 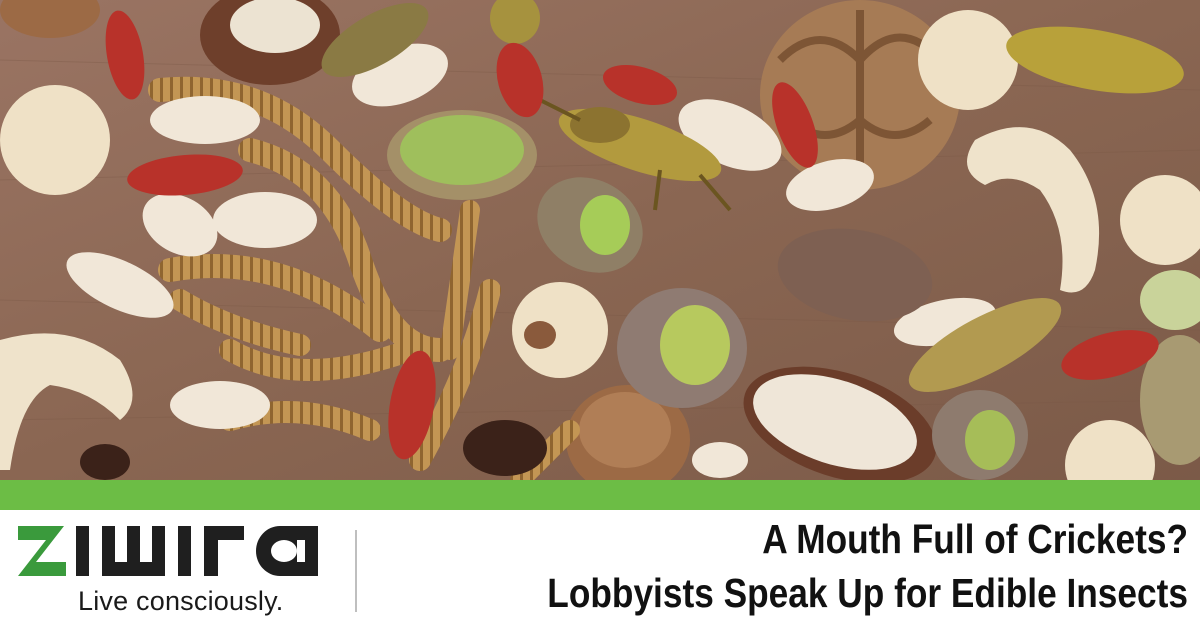 What do you see at coordinates (867, 593) in the screenshot?
I see `headline-line-2: Lobbyists Speak Up for Edible Insects` at bounding box center [867, 593].